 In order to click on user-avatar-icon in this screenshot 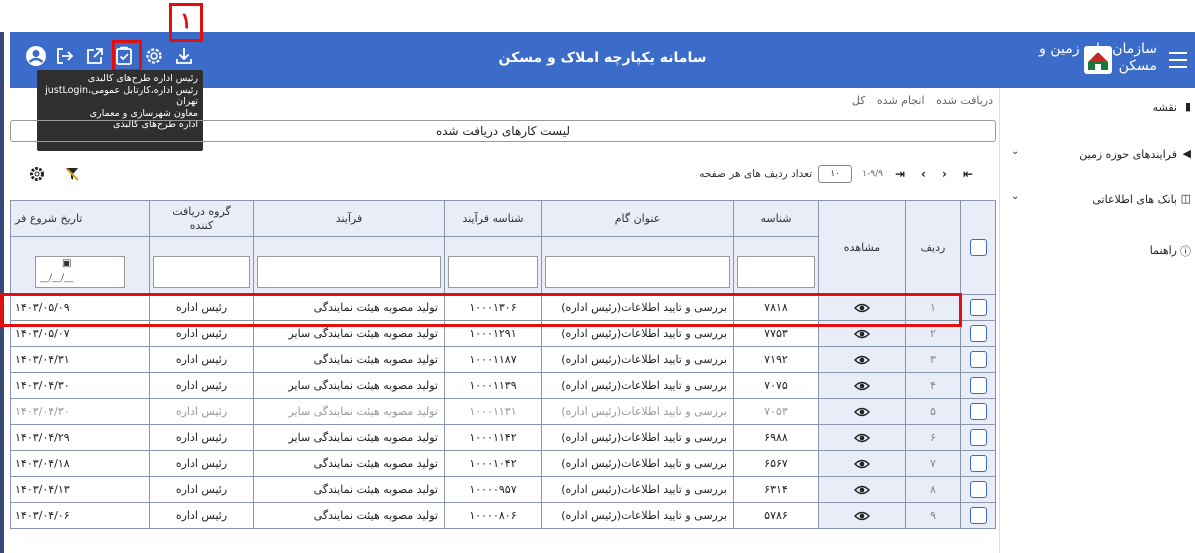, I will do `click(36, 56)`.